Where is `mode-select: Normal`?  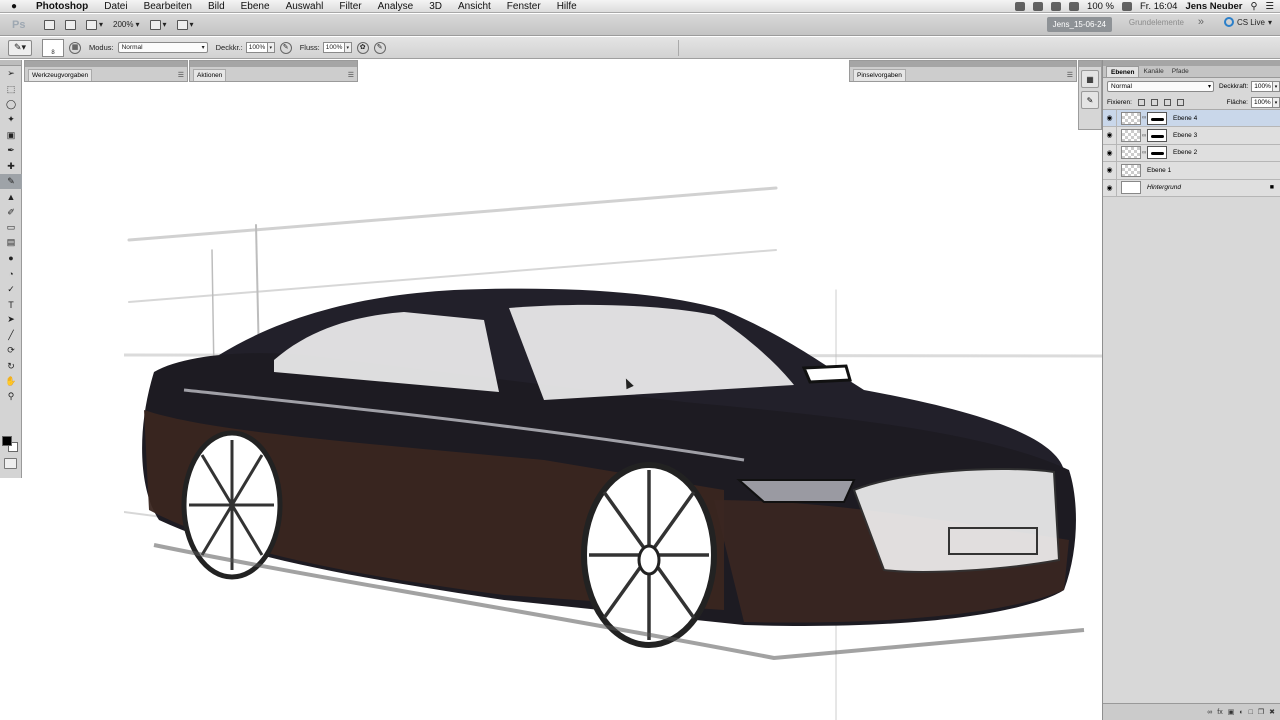
mode-select: Normal is located at coordinates (162, 47).